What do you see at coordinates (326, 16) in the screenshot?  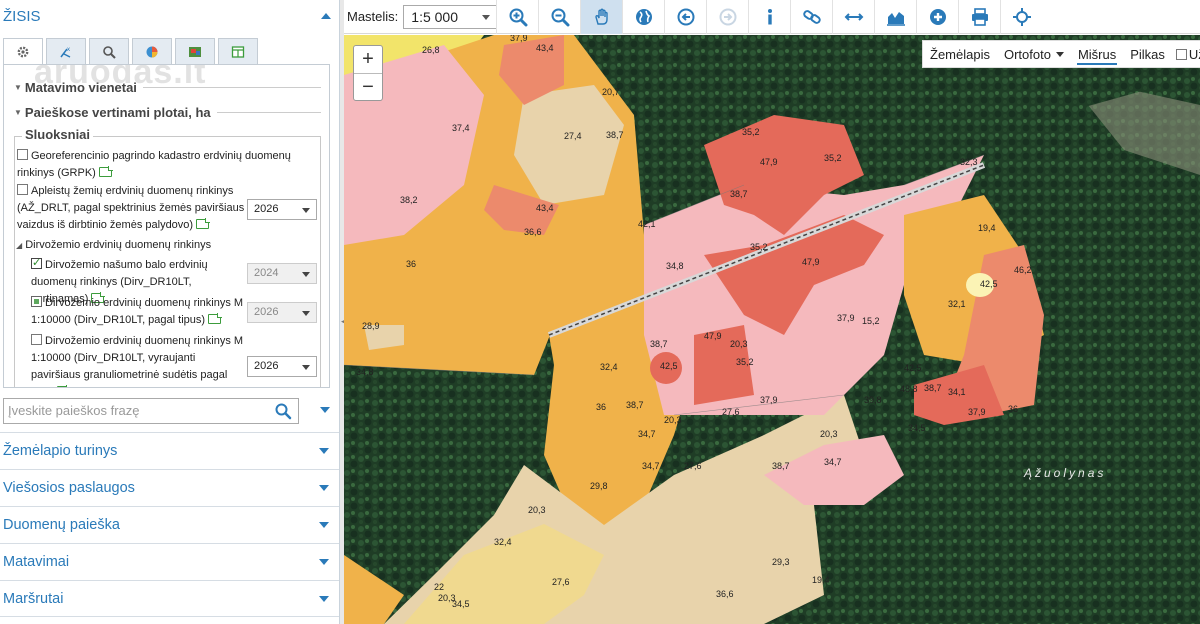 I see `collapse-chevron-up-icon` at bounding box center [326, 16].